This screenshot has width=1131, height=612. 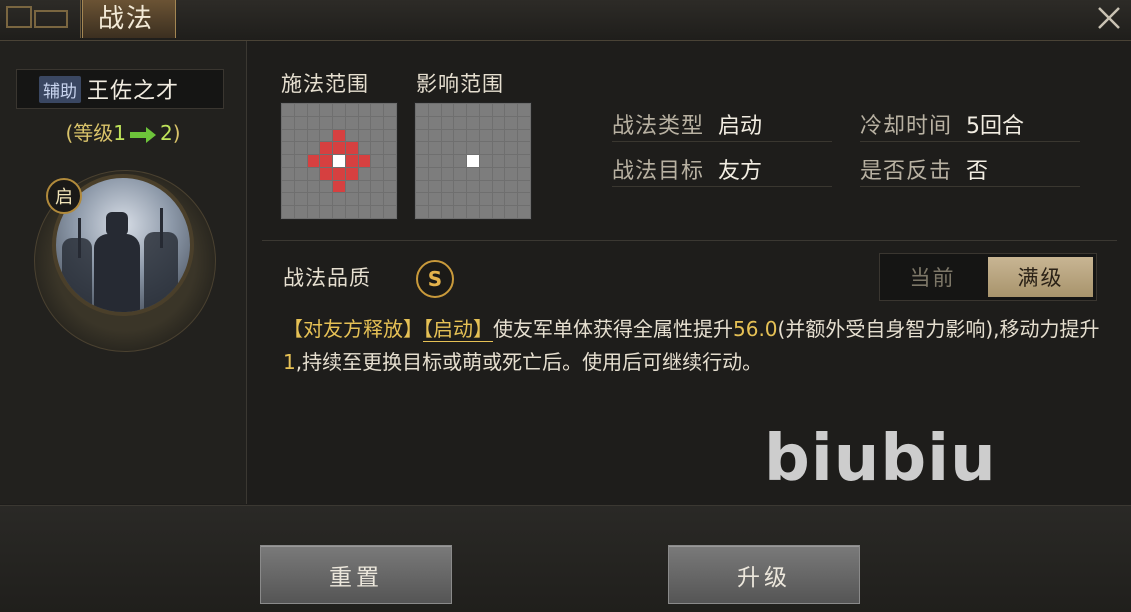 I want to click on cooldown-value: 5回合, so click(x=995, y=126).